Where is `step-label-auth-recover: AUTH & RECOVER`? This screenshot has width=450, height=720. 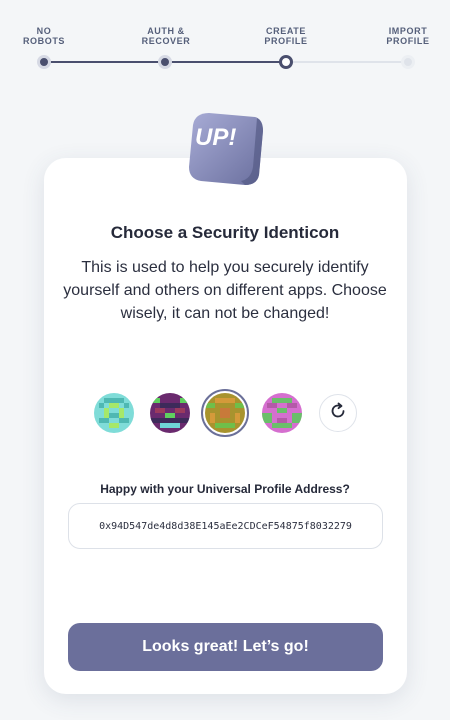
step-label-auth-recover: AUTH & RECOVER is located at coordinates (166, 36).